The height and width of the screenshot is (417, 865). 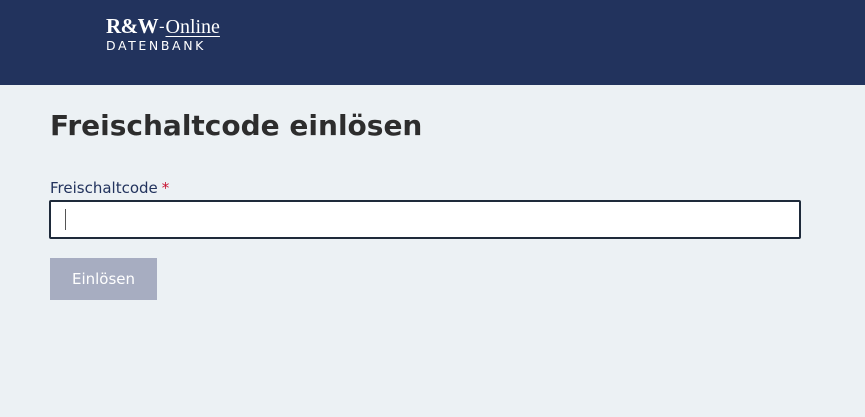 I want to click on required-marker: *, so click(x=165, y=188).